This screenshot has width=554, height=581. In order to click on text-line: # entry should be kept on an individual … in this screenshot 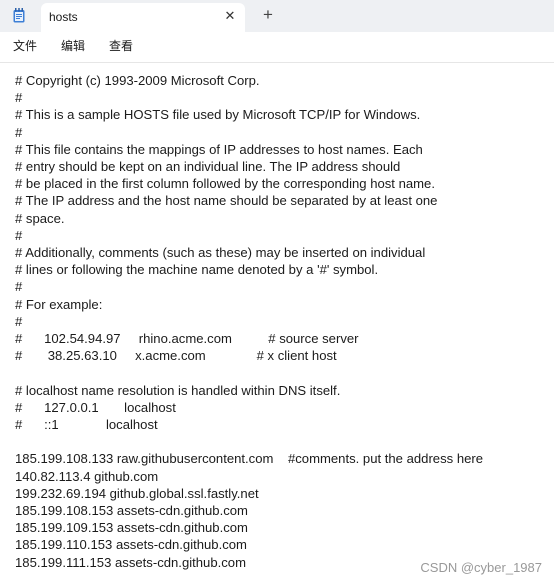, I will do `click(208, 166)`.